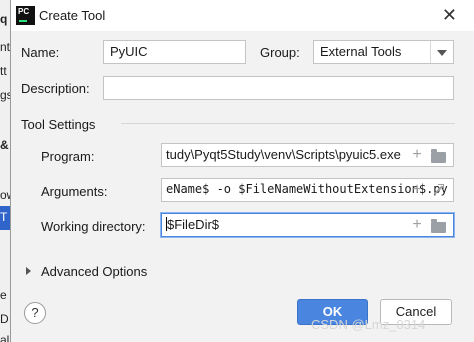  What do you see at coordinates (93, 226) in the screenshot?
I see `working-directory-label: Working directory:` at bounding box center [93, 226].